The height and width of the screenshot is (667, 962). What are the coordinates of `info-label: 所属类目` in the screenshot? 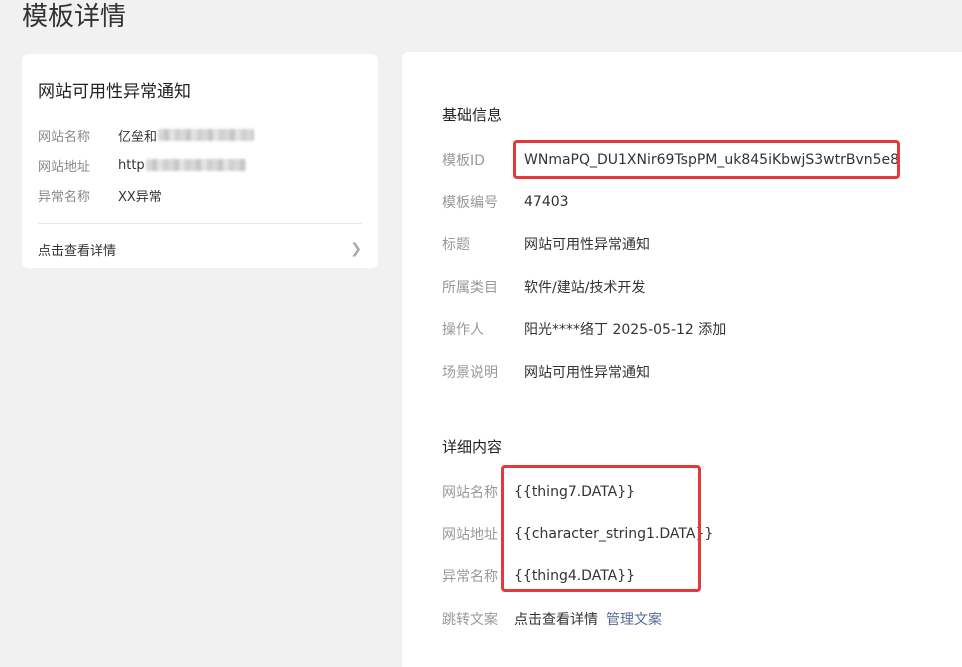 It's located at (470, 288).